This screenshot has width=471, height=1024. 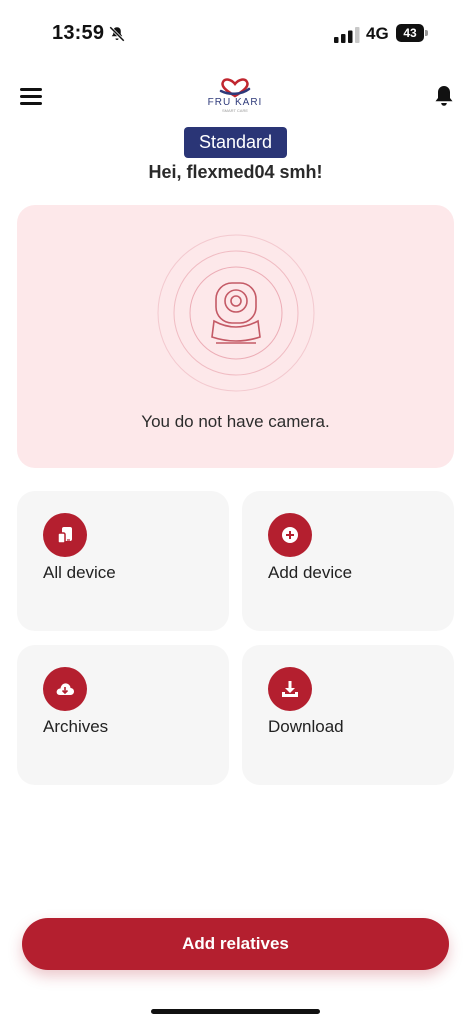 What do you see at coordinates (79, 572) in the screenshot?
I see `all-device-label: All device` at bounding box center [79, 572].